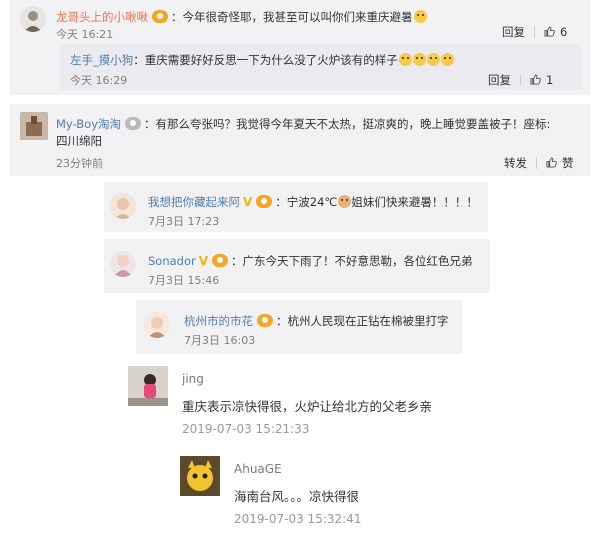  I want to click on username: 龙哥头上的小啾啾, so click(102, 17).